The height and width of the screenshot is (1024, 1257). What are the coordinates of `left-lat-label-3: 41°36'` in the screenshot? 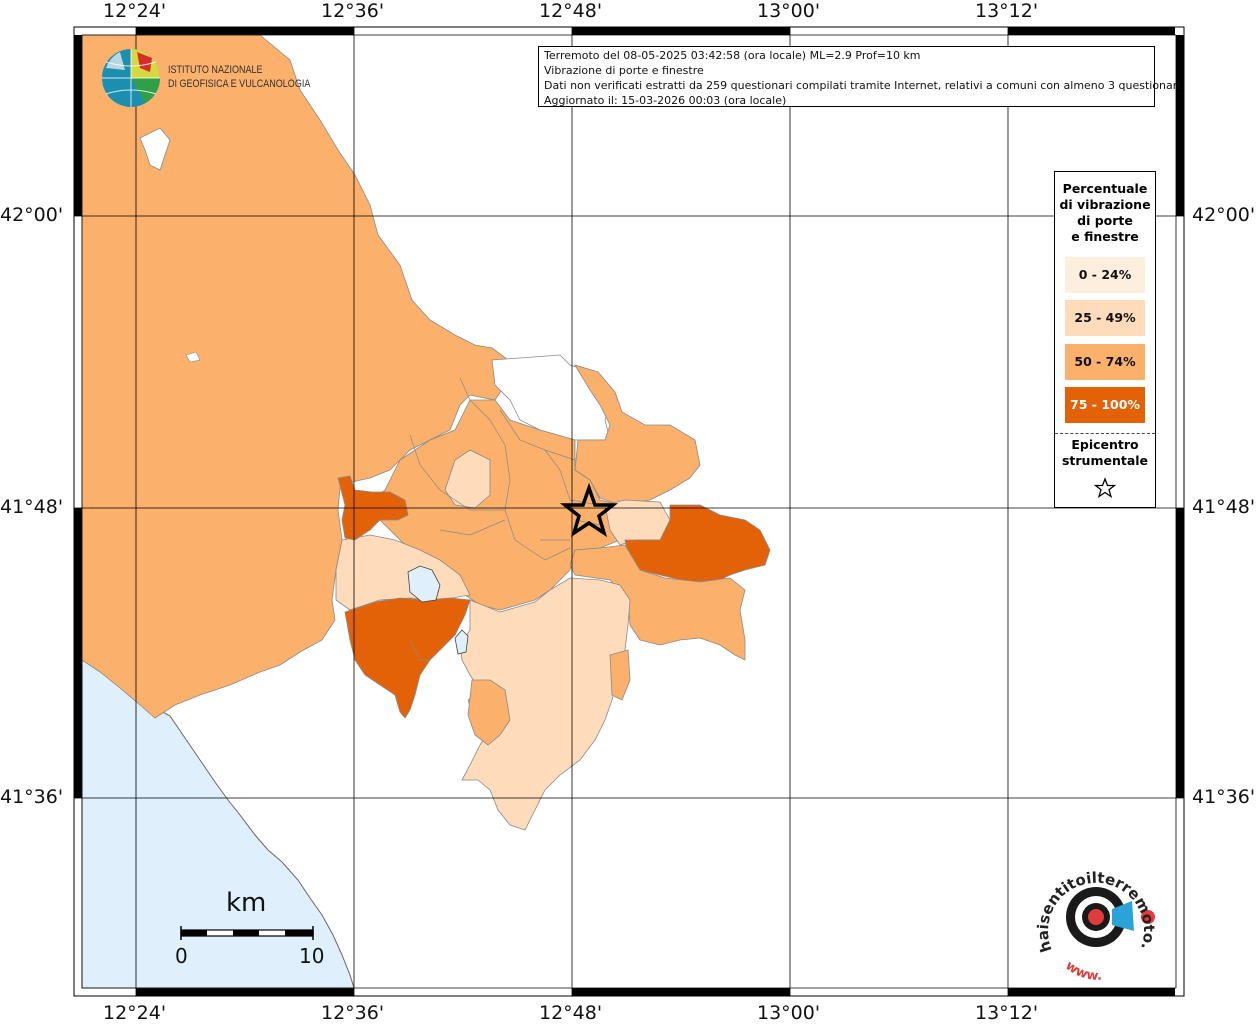 It's located at (32, 797).